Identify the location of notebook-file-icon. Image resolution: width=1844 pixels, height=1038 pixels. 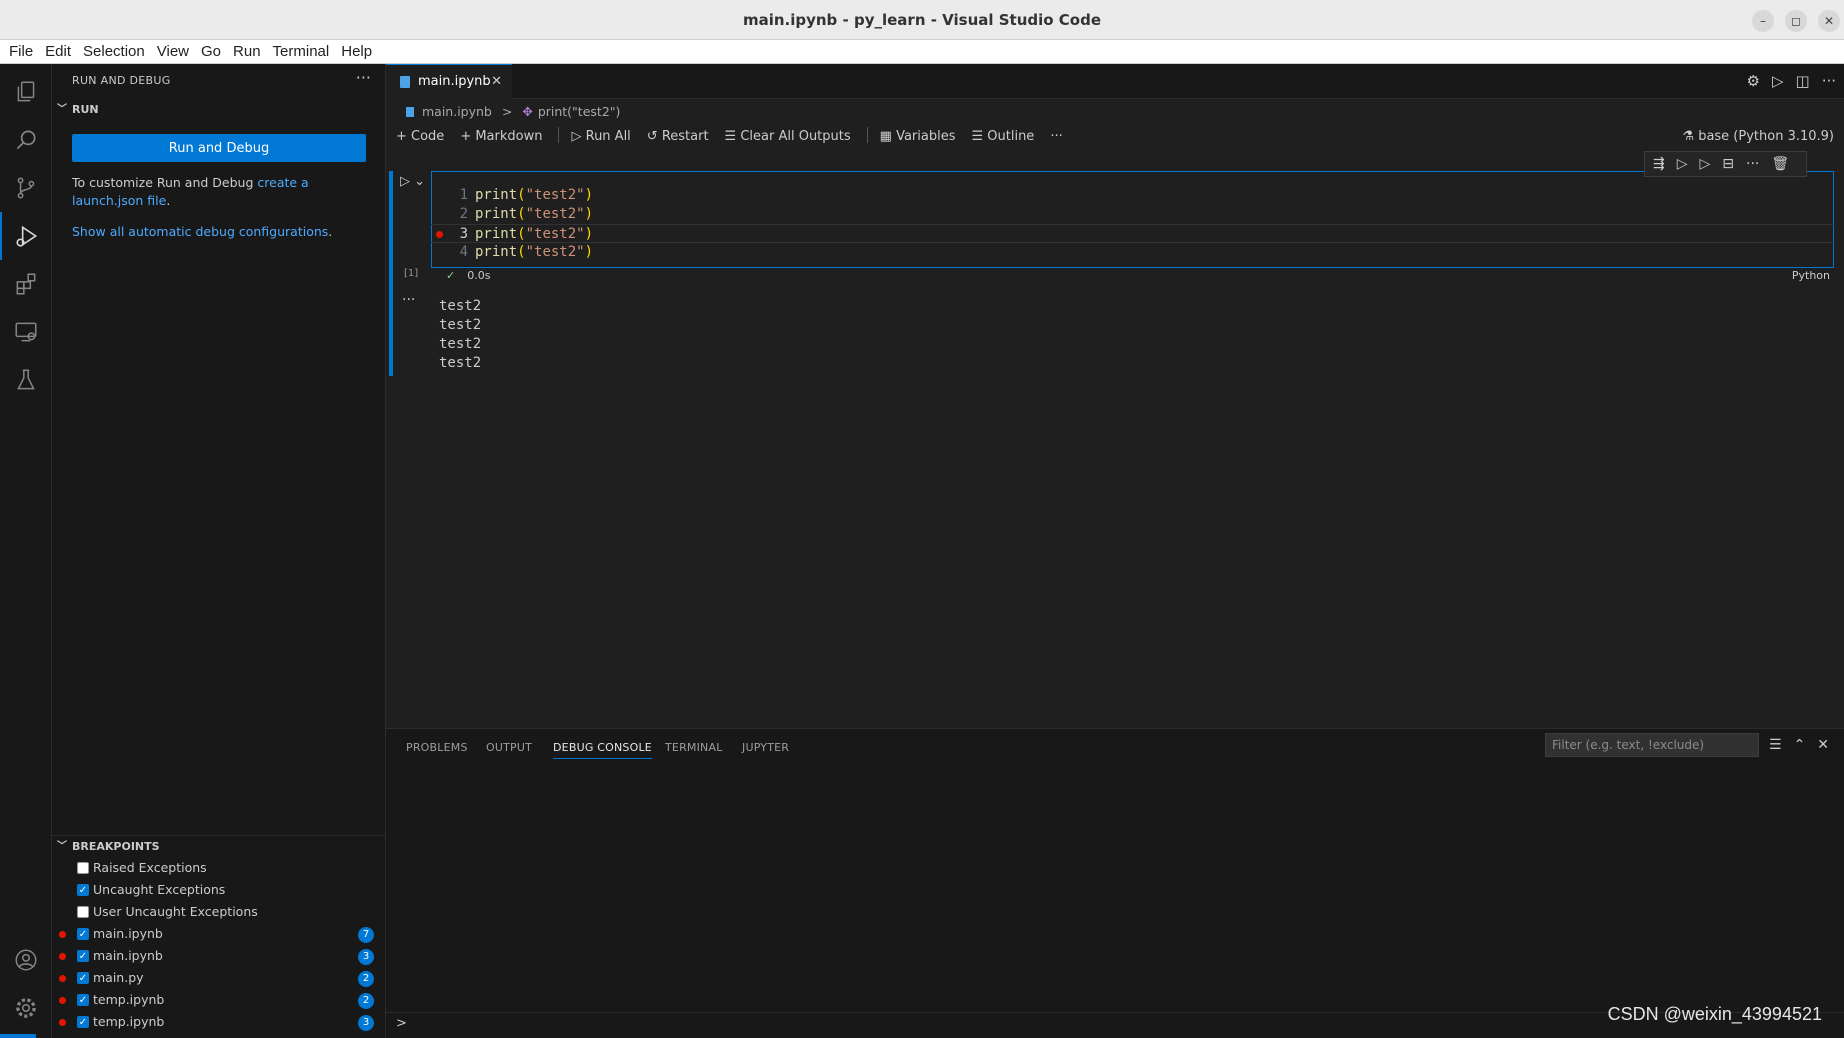
(410, 112).